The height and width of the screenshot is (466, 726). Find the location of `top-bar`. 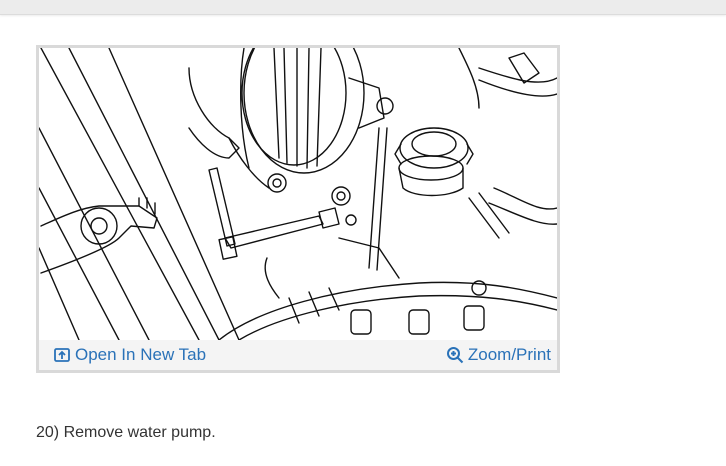

top-bar is located at coordinates (363, 7).